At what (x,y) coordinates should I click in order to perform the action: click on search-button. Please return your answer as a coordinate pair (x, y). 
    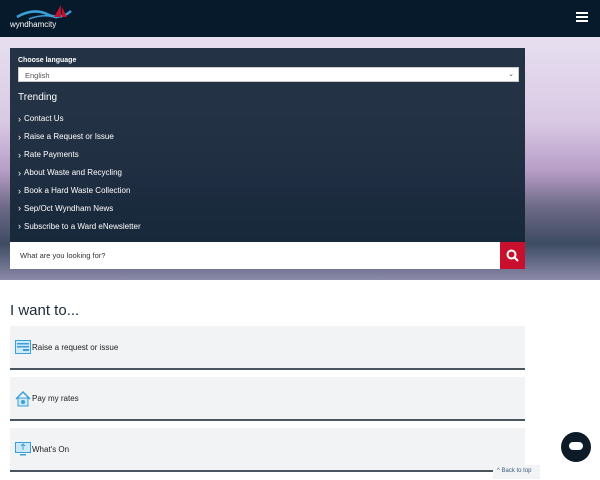
    Looking at the image, I should click on (512, 255).